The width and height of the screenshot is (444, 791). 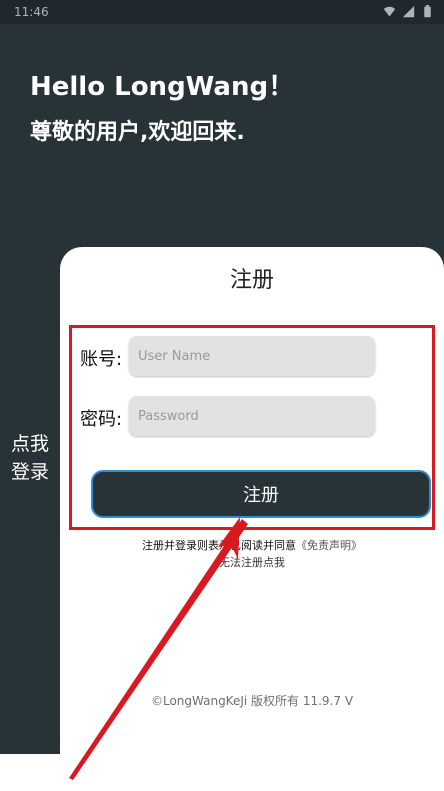 I want to click on status-icons, so click(x=408, y=11).